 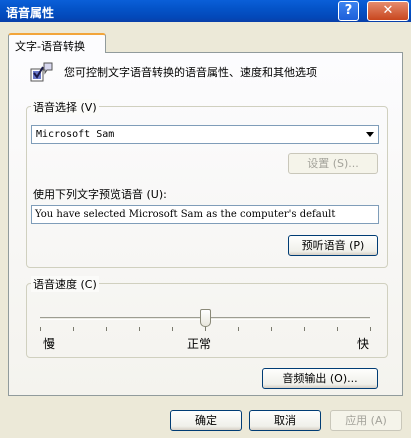 I want to click on tab-text-to-speech: 文字-语音转换, so click(x=57, y=43).